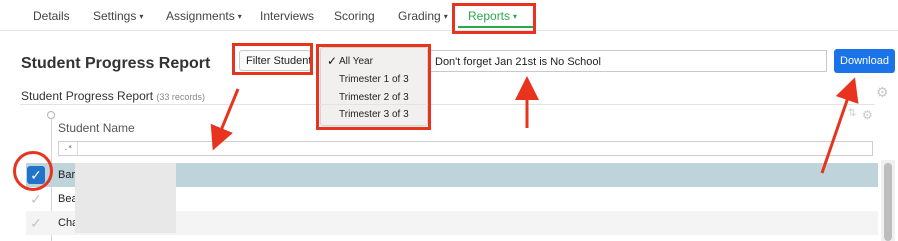  What do you see at coordinates (839, 125) in the screenshot?
I see `annotation-arrow-download` at bounding box center [839, 125].